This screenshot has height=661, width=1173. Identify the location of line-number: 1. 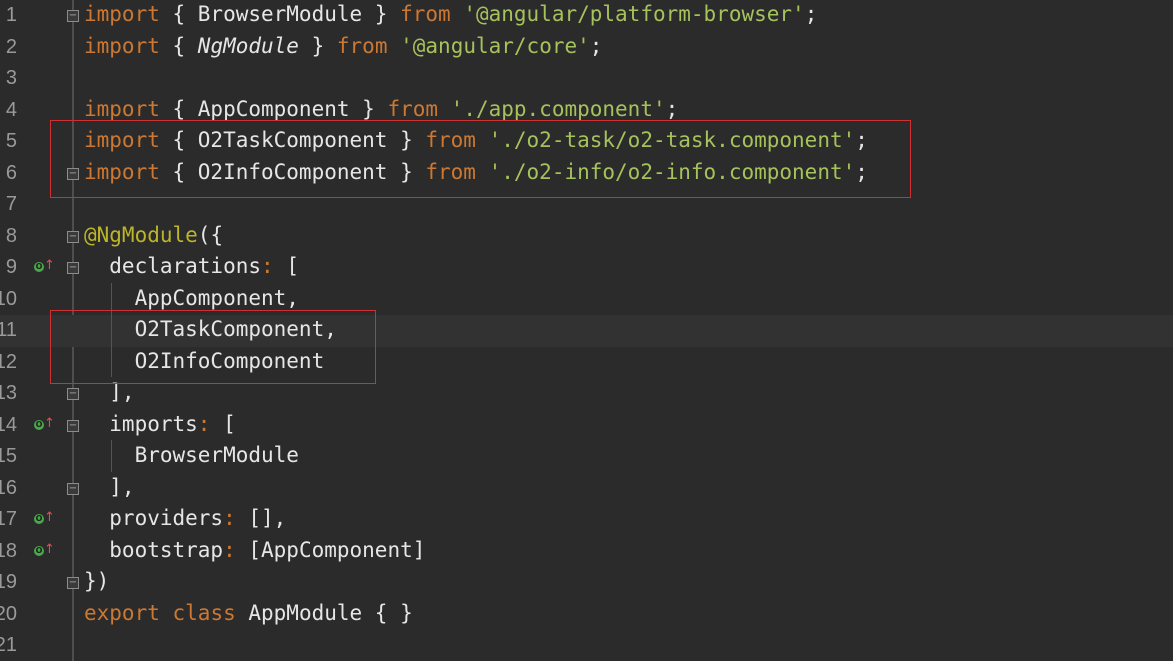
(11, 15).